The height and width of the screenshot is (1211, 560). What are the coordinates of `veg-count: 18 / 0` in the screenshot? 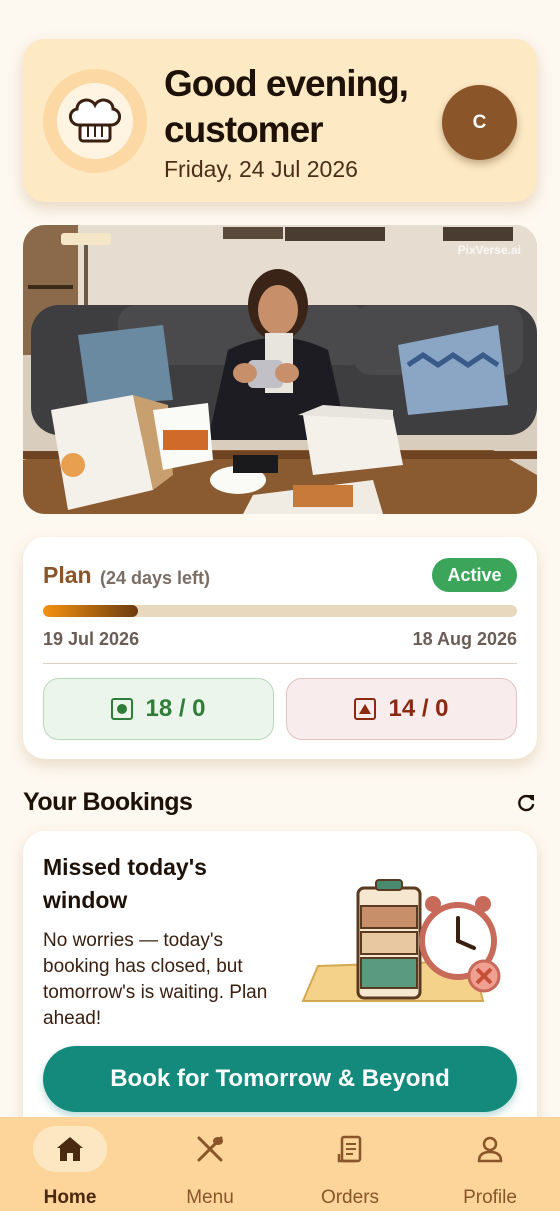 It's located at (175, 708).